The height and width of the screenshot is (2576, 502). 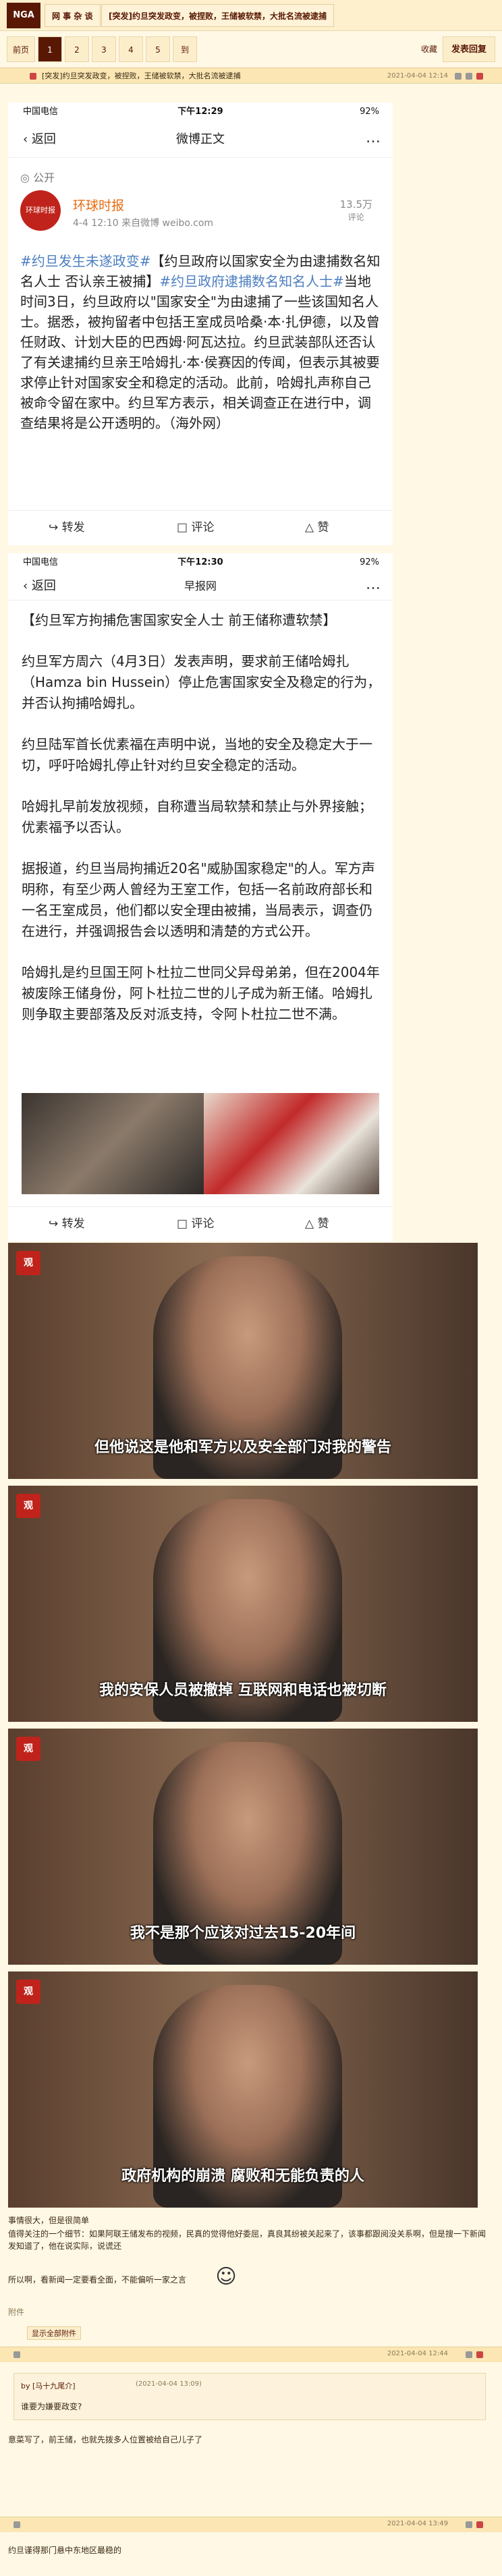 What do you see at coordinates (417, 76) in the screenshot?
I see `post-date: 2021-04-04 12:14` at bounding box center [417, 76].